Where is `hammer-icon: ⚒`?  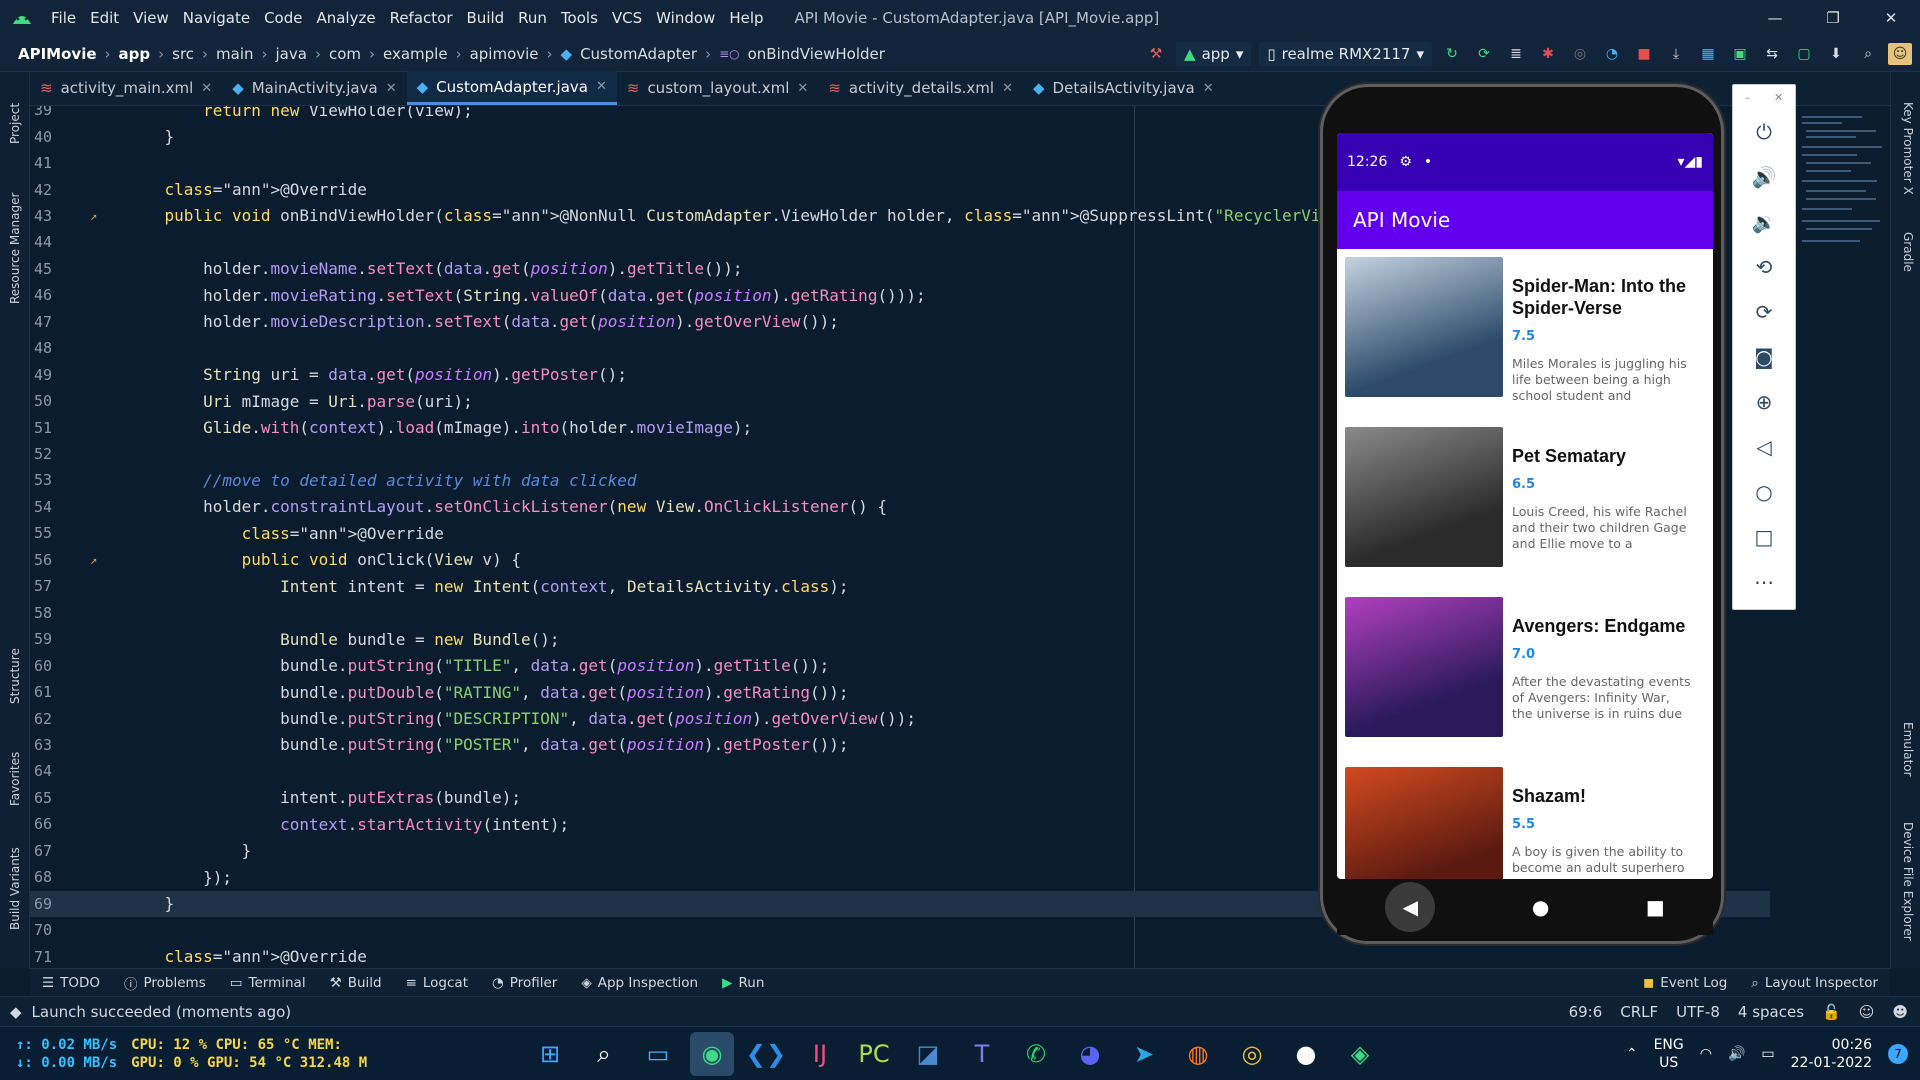 hammer-icon: ⚒ is located at coordinates (1156, 54).